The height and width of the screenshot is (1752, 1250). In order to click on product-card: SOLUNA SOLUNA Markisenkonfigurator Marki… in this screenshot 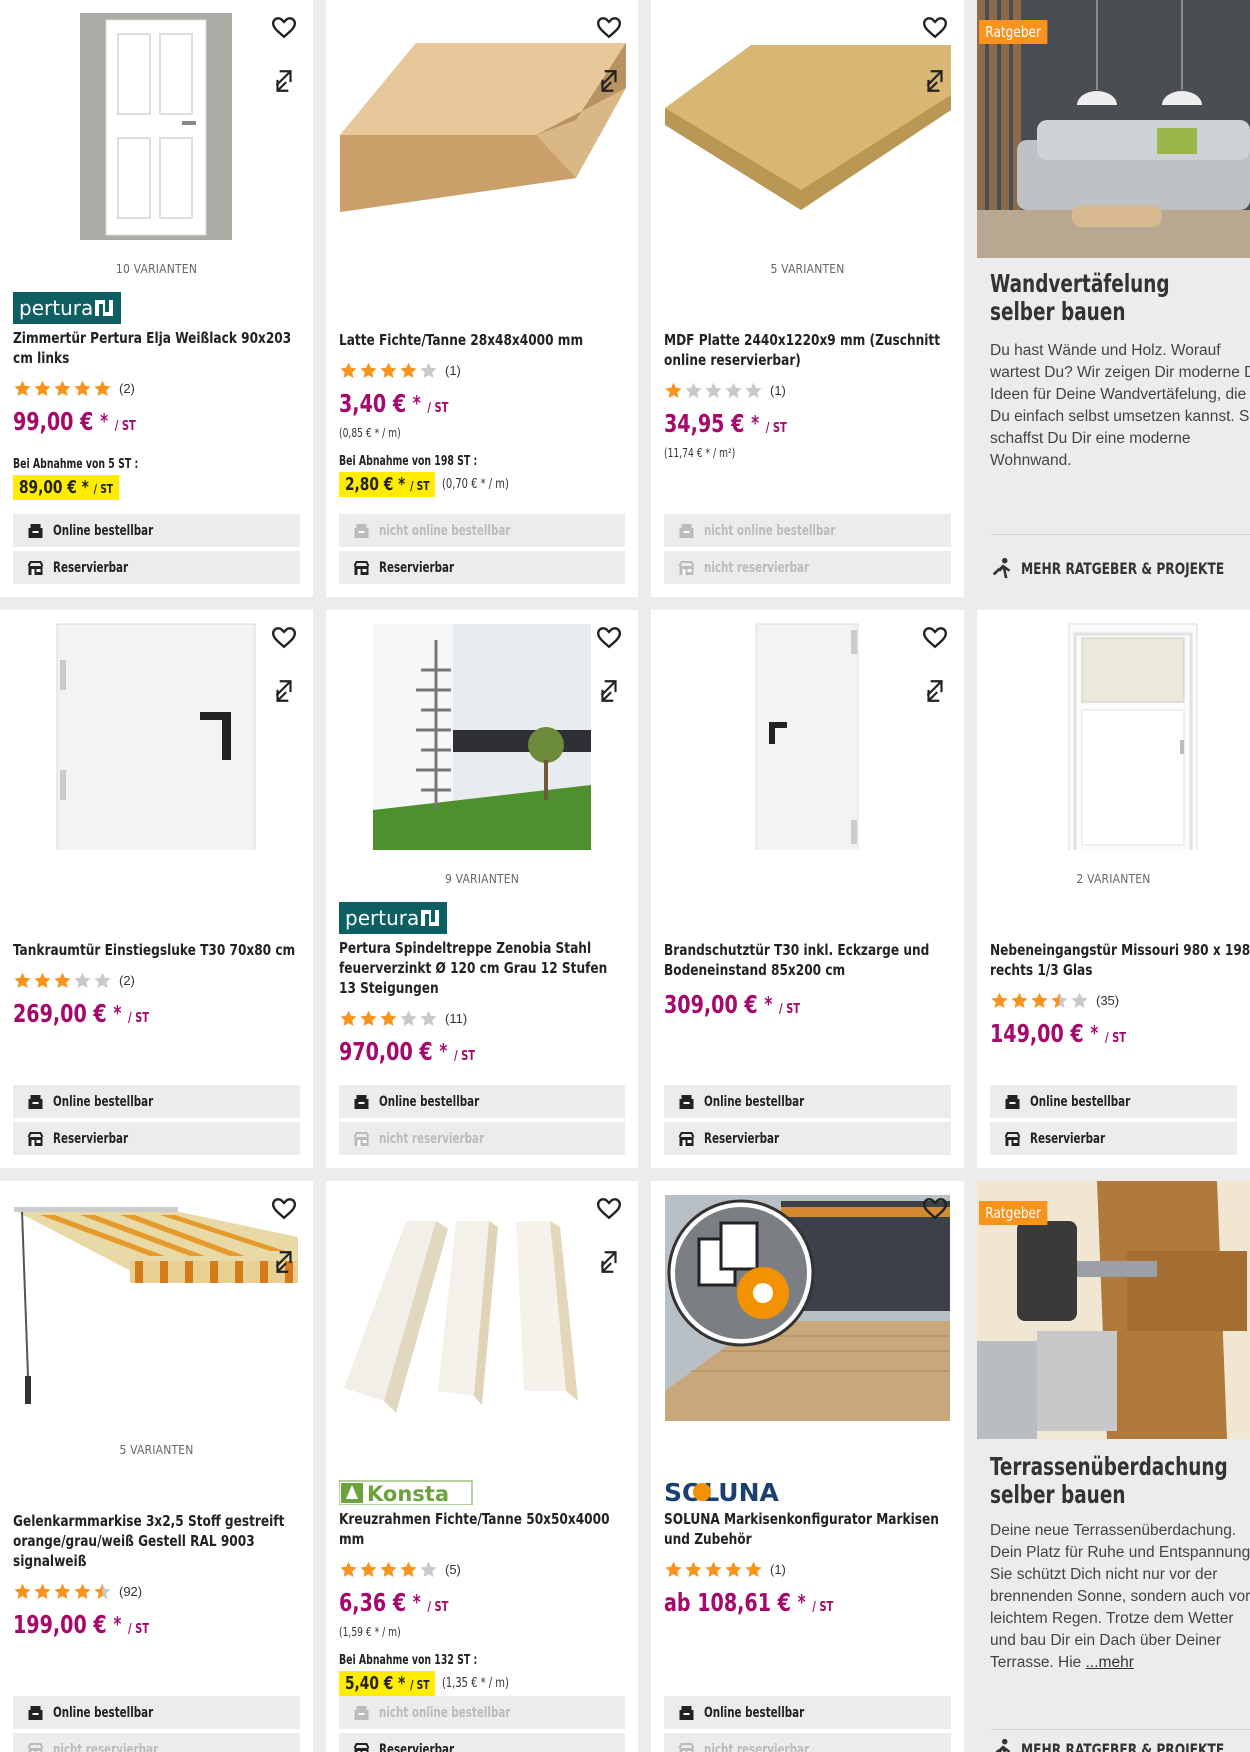, I will do `click(807, 1466)`.